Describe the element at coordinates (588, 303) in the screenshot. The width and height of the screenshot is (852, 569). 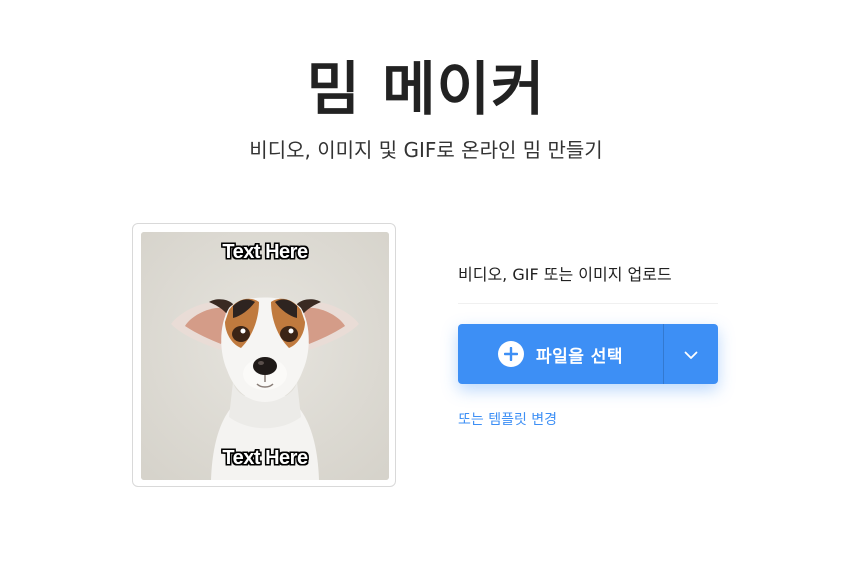
I see `divider` at that location.